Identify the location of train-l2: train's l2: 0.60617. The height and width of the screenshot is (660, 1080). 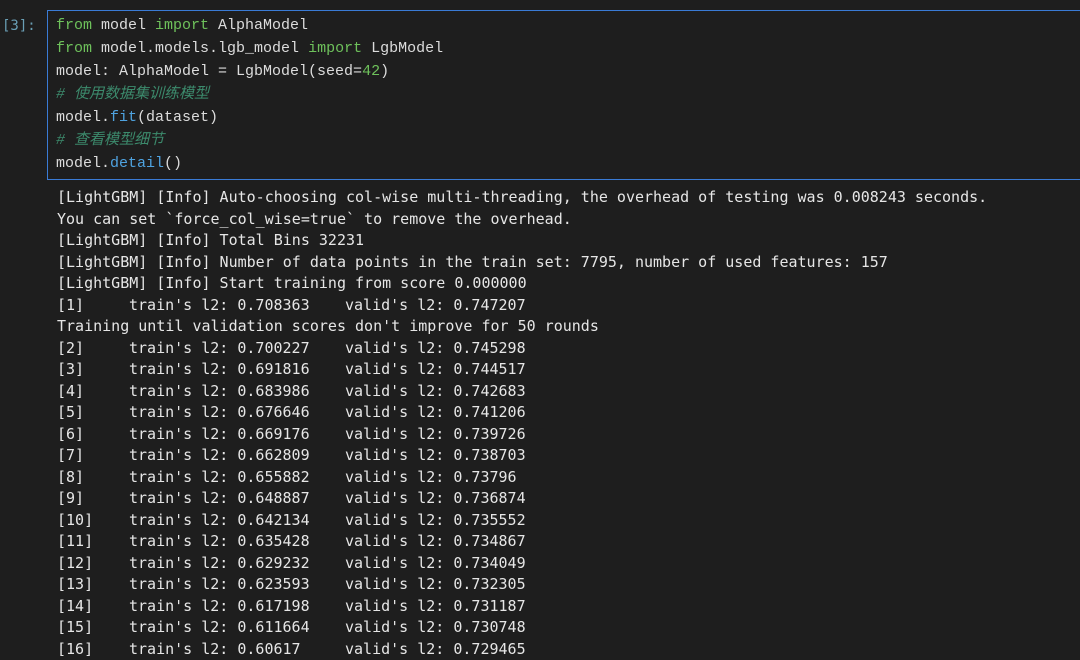
(237, 649).